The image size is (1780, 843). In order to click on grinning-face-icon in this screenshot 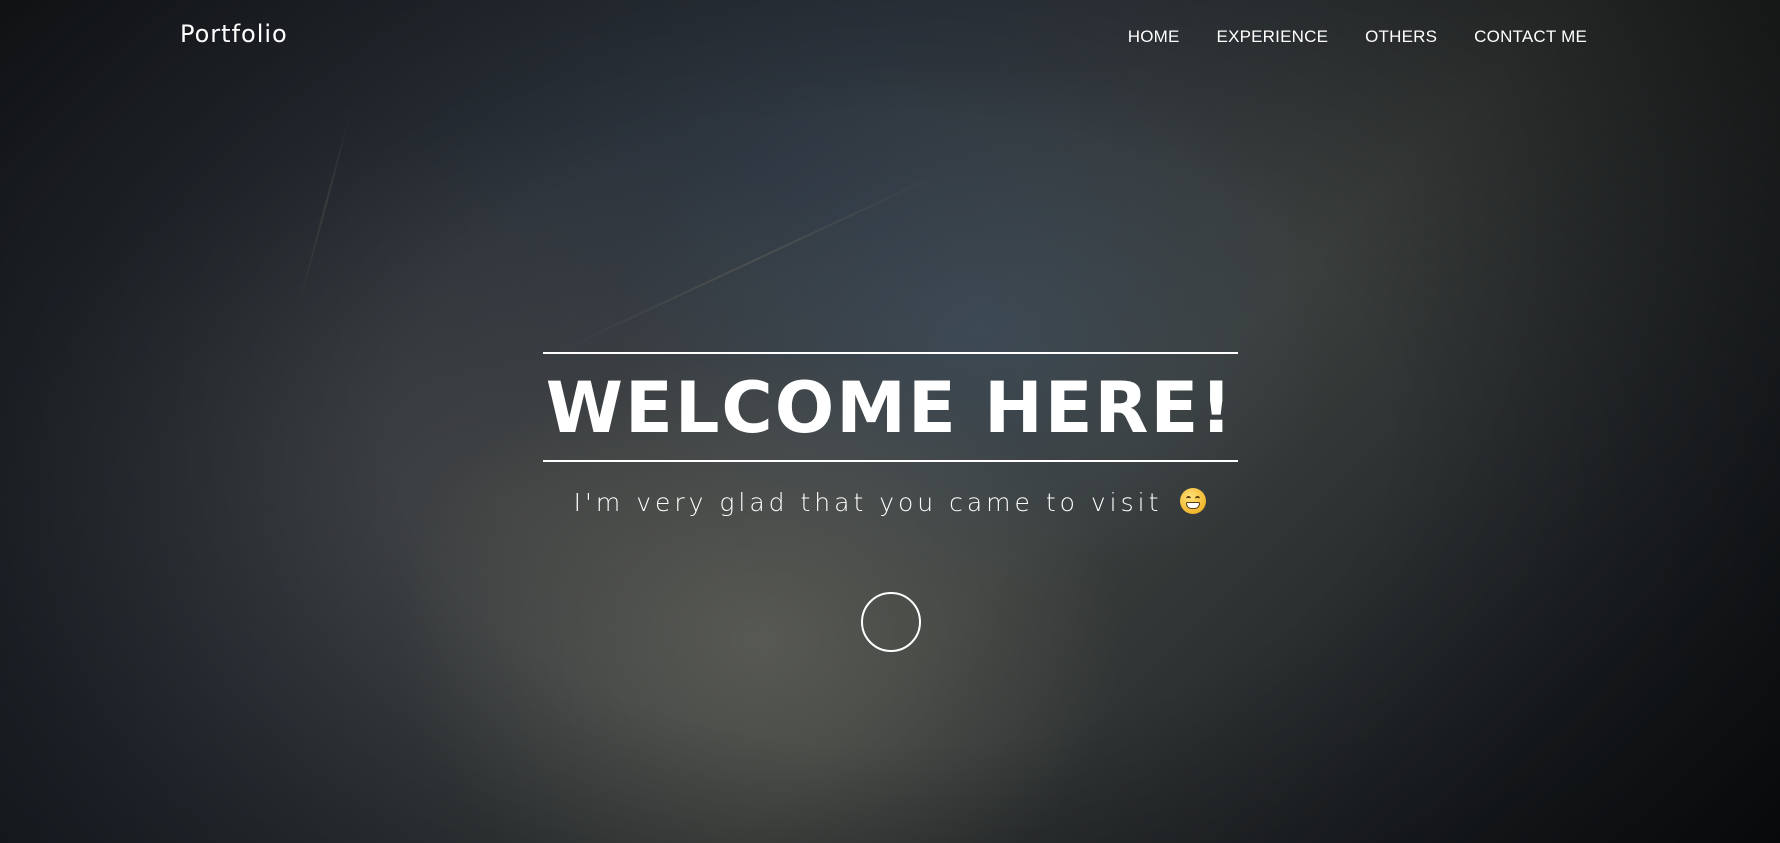, I will do `click(1193, 501)`.